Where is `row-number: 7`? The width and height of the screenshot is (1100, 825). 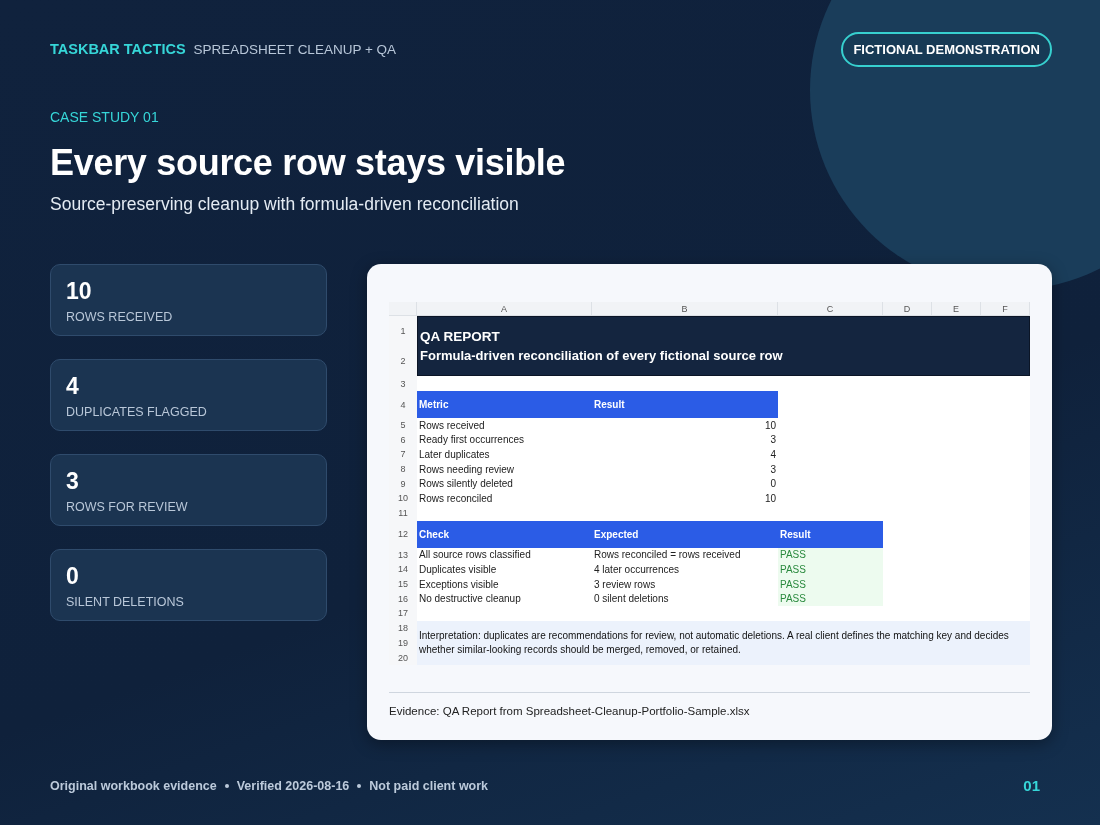 row-number: 7 is located at coordinates (403, 454).